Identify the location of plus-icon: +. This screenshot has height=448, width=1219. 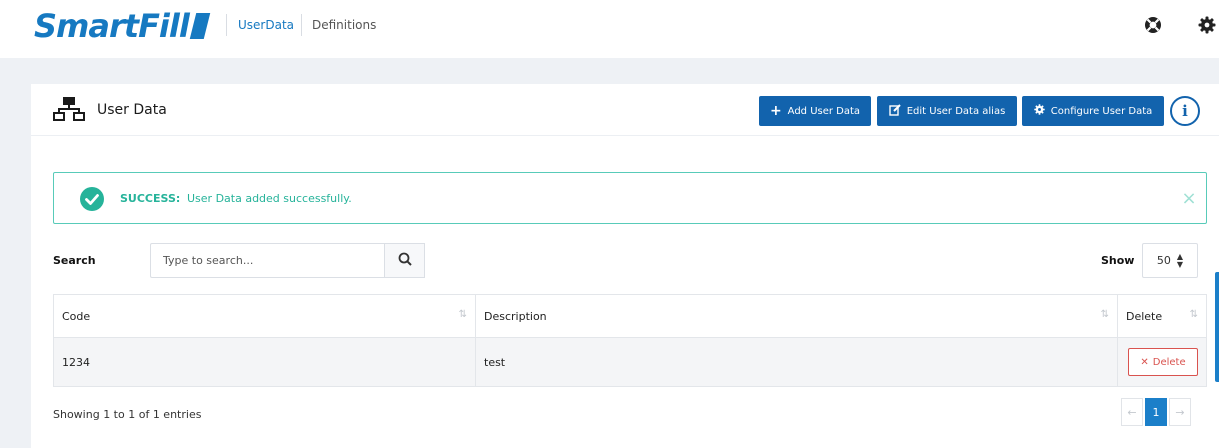
(775, 111).